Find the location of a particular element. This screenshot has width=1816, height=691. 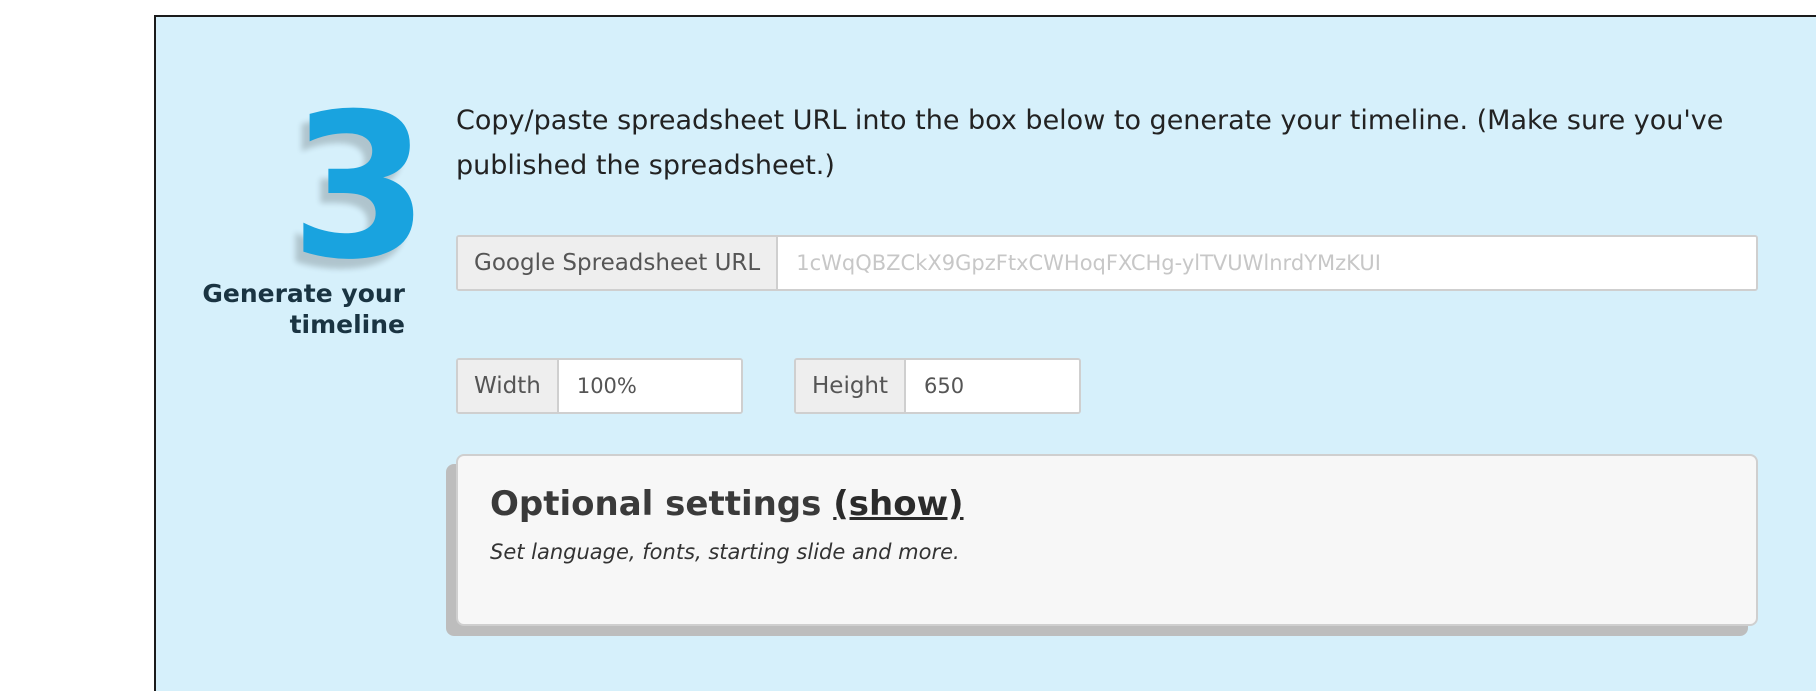

width-label: Width is located at coordinates (508, 386).